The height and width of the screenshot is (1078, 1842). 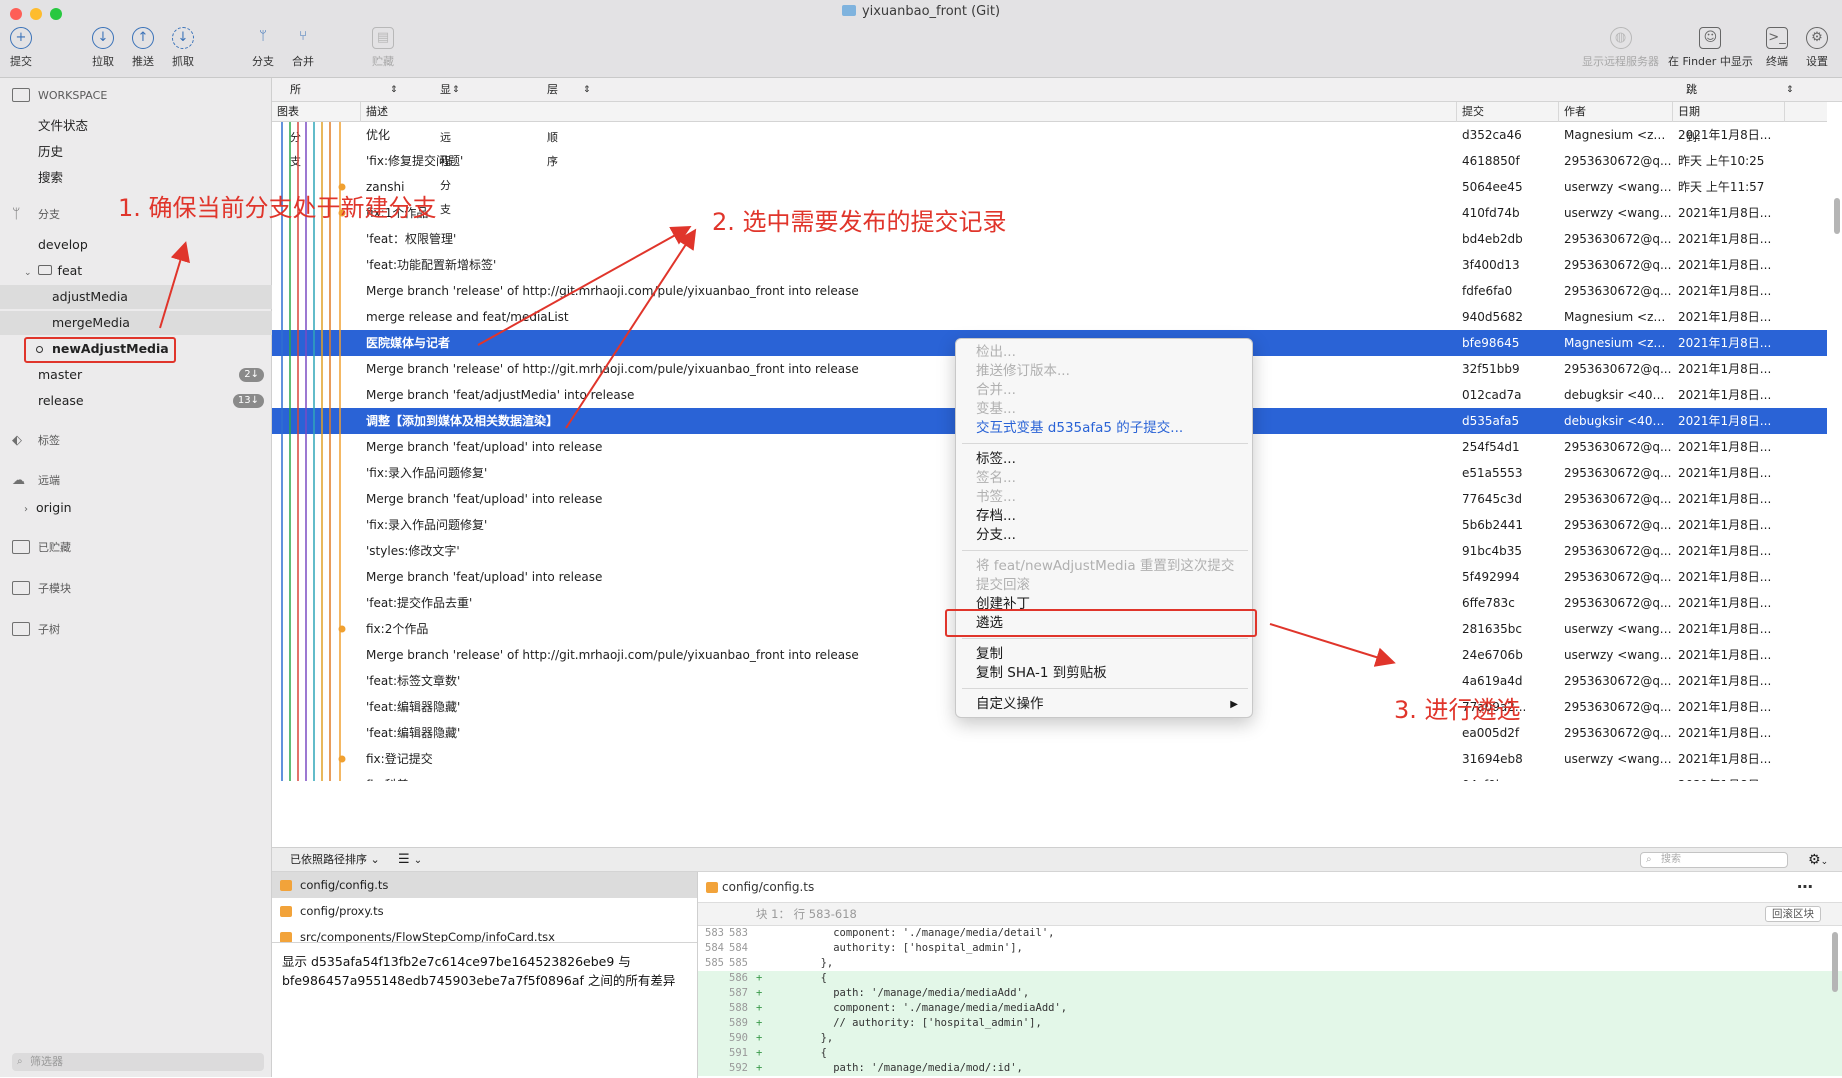 What do you see at coordinates (136, 297) in the screenshot?
I see `sidebar-branch-adjustMedia: adjustMedia` at bounding box center [136, 297].